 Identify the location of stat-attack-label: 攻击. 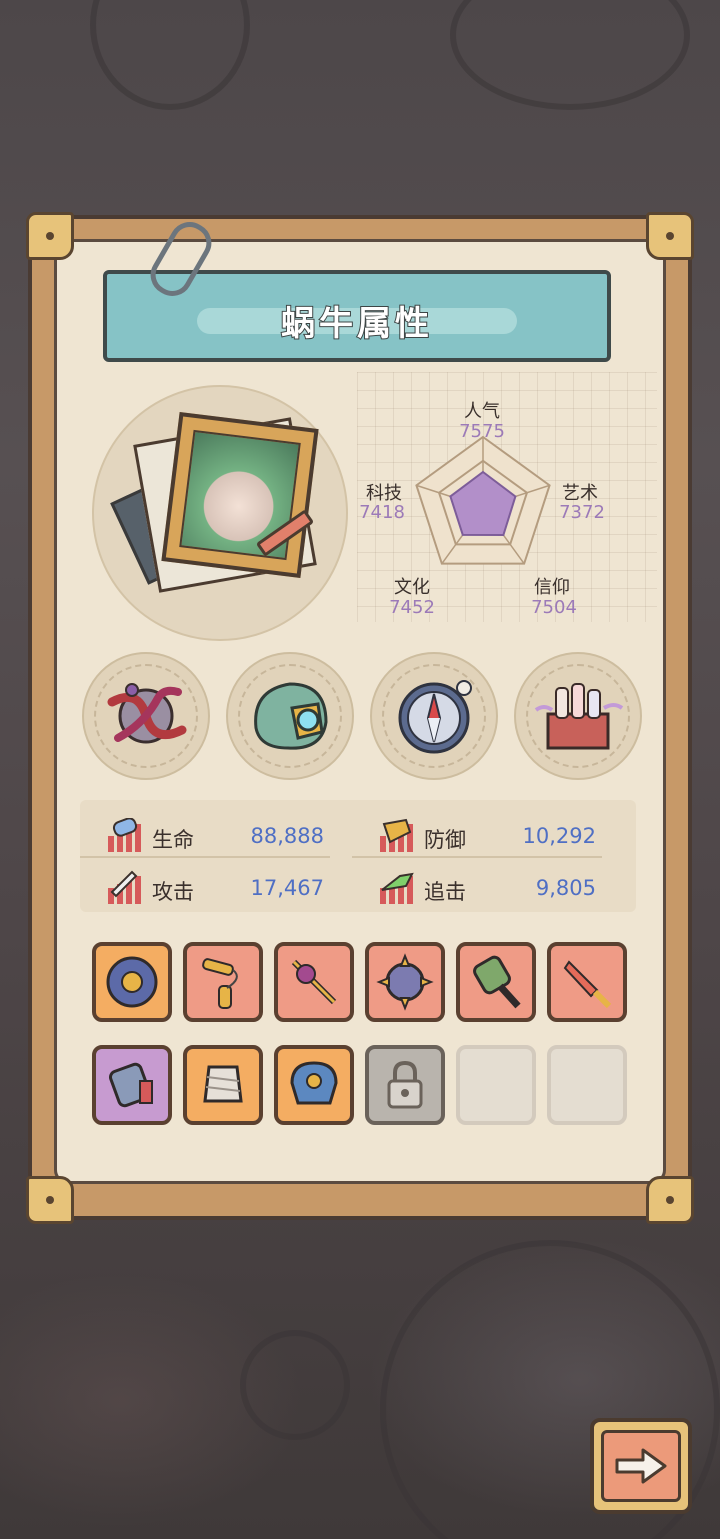
(173, 892).